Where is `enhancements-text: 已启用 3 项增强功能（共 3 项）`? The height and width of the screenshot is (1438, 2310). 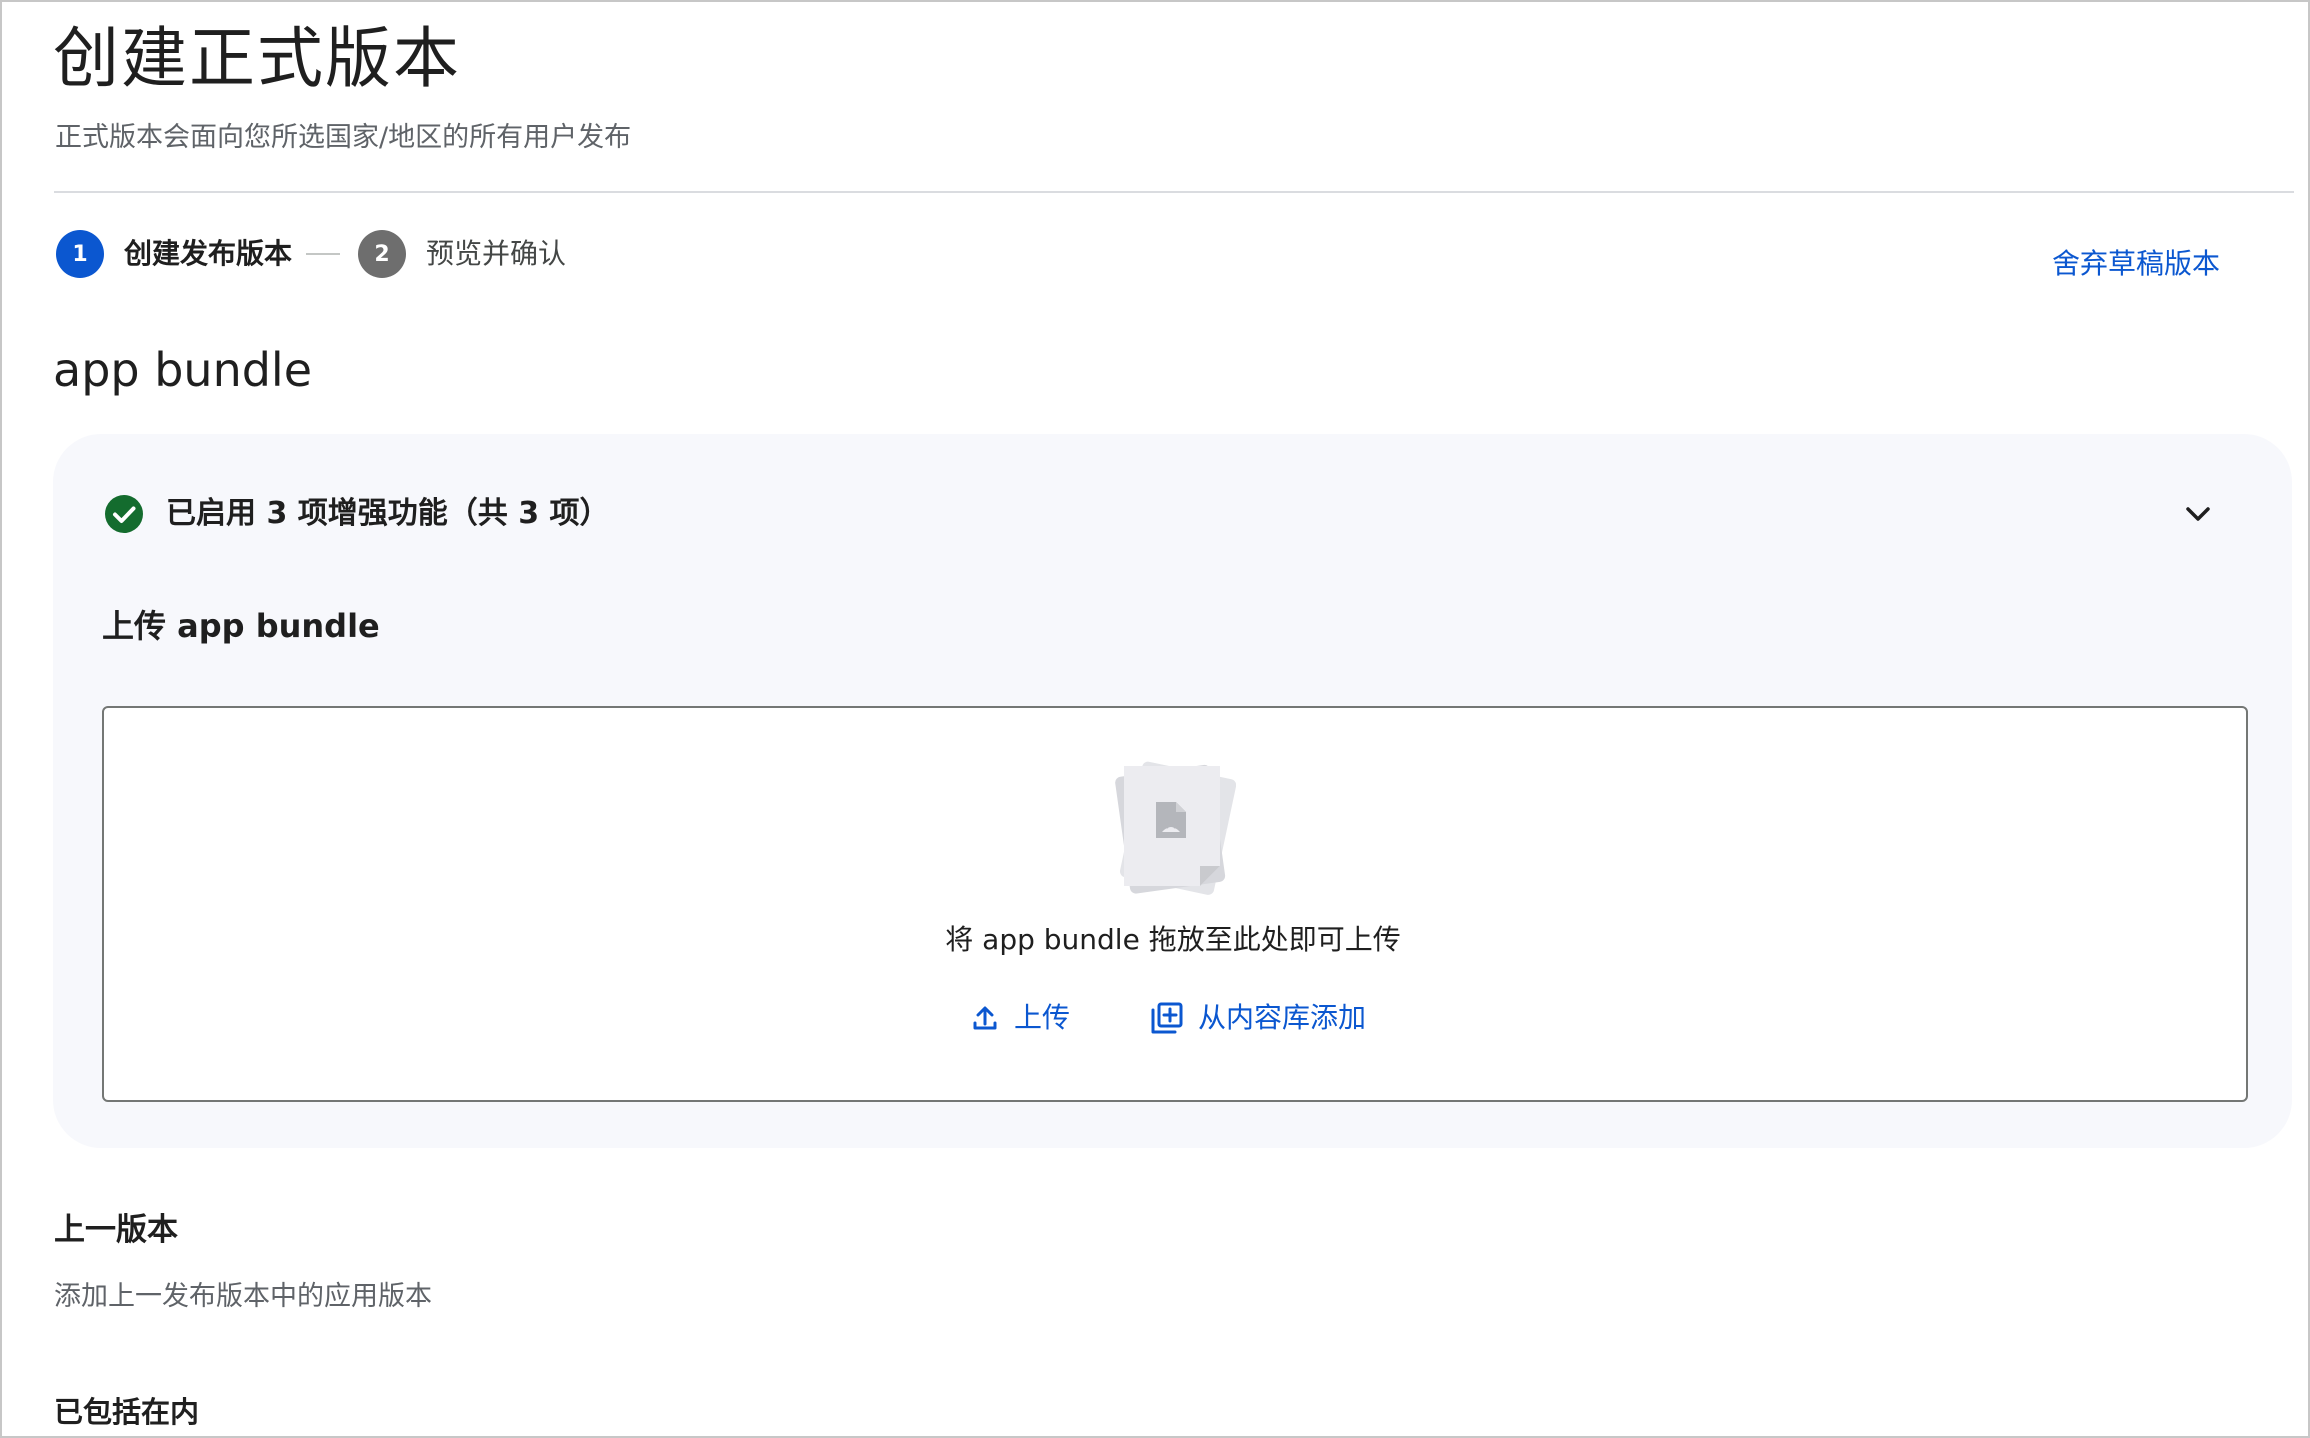 enhancements-text: 已启用 3 项增强功能（共 3 项） is located at coordinates (388, 513).